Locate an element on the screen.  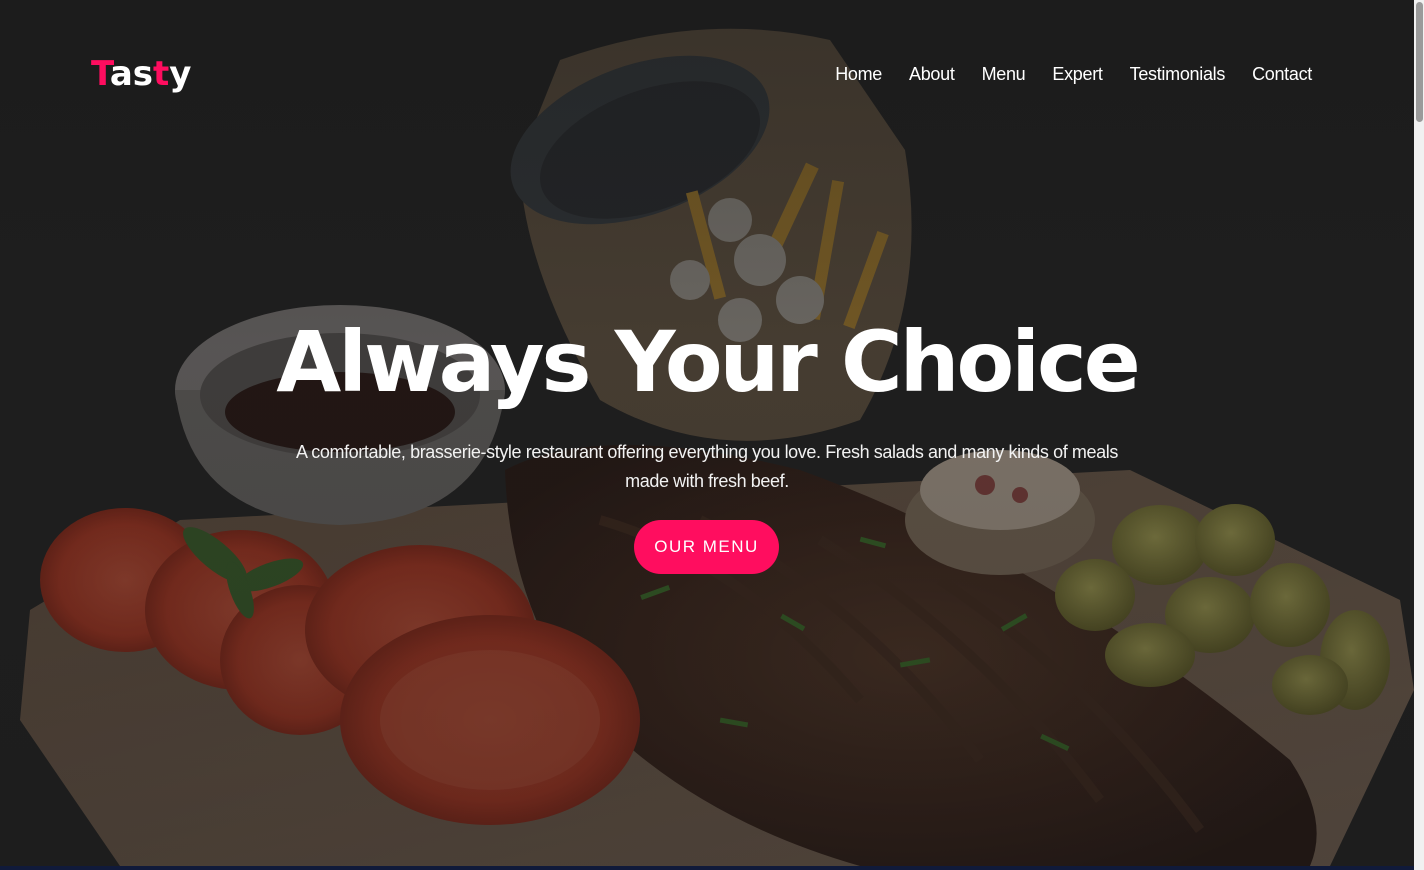
nav-item-home: Home is located at coordinates (858, 74).